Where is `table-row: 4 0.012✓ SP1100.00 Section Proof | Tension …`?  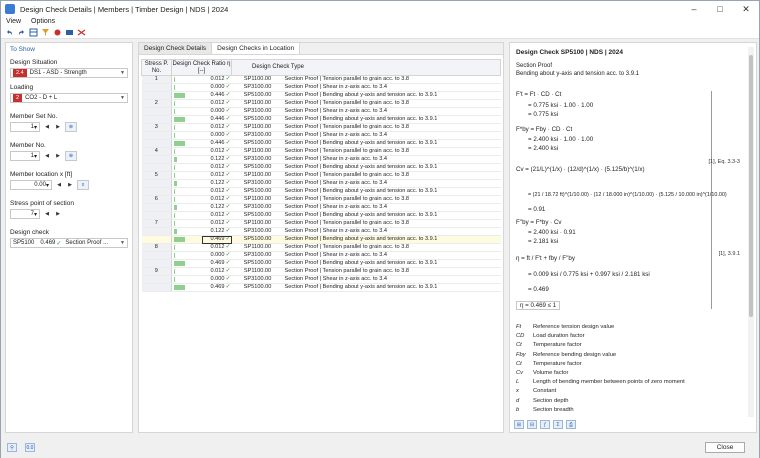 table-row: 4 0.012✓ SP1100.00 Section Proof | Tension … is located at coordinates (321, 151).